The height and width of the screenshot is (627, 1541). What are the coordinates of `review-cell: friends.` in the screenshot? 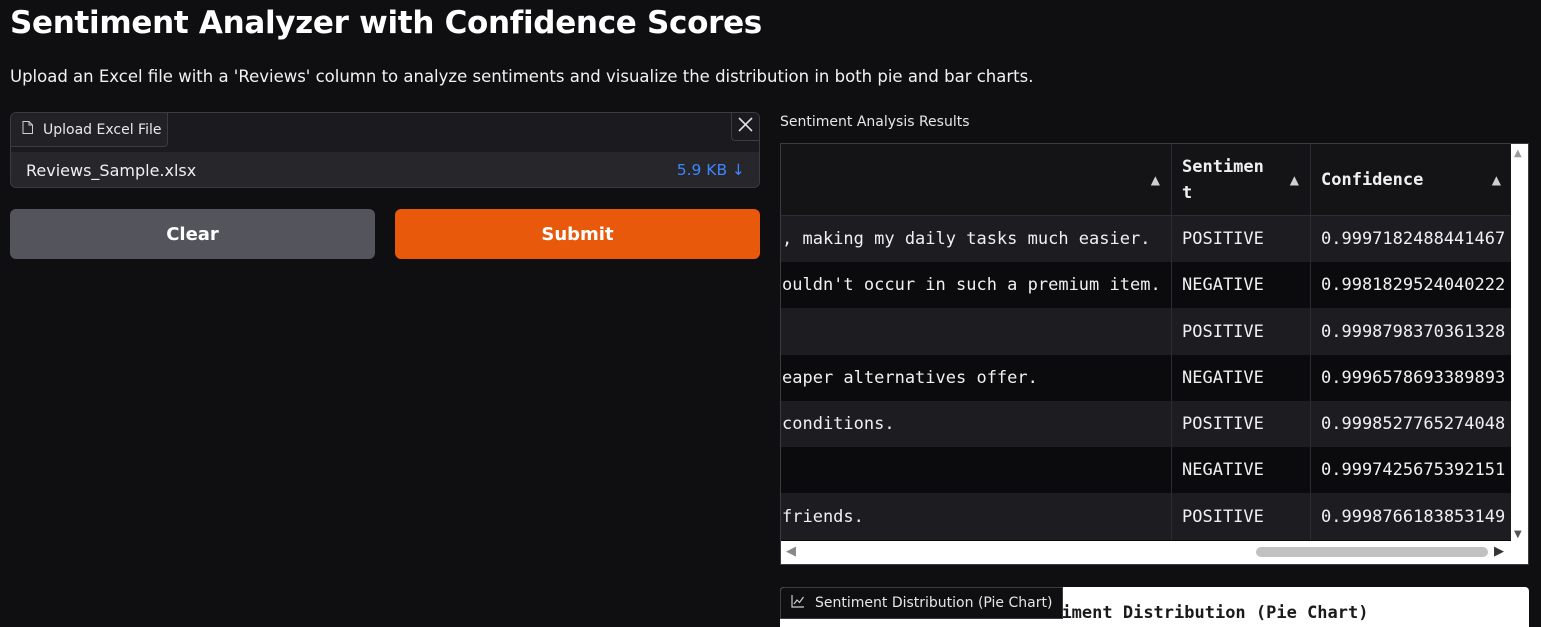 It's located at (976, 516).